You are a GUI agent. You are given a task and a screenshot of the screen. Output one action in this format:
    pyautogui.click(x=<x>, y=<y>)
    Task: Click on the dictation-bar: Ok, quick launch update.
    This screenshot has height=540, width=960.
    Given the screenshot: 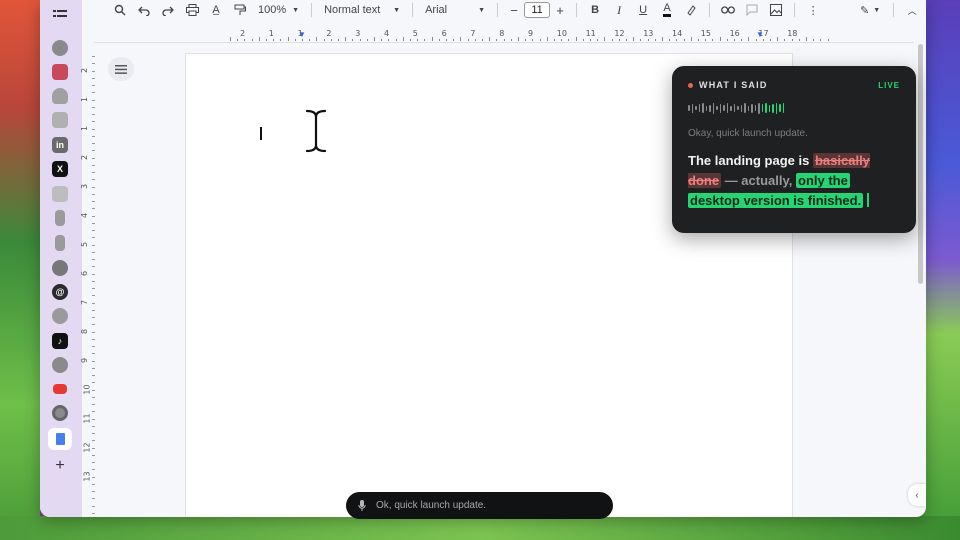 What is the action you would take?
    pyautogui.click(x=479, y=505)
    